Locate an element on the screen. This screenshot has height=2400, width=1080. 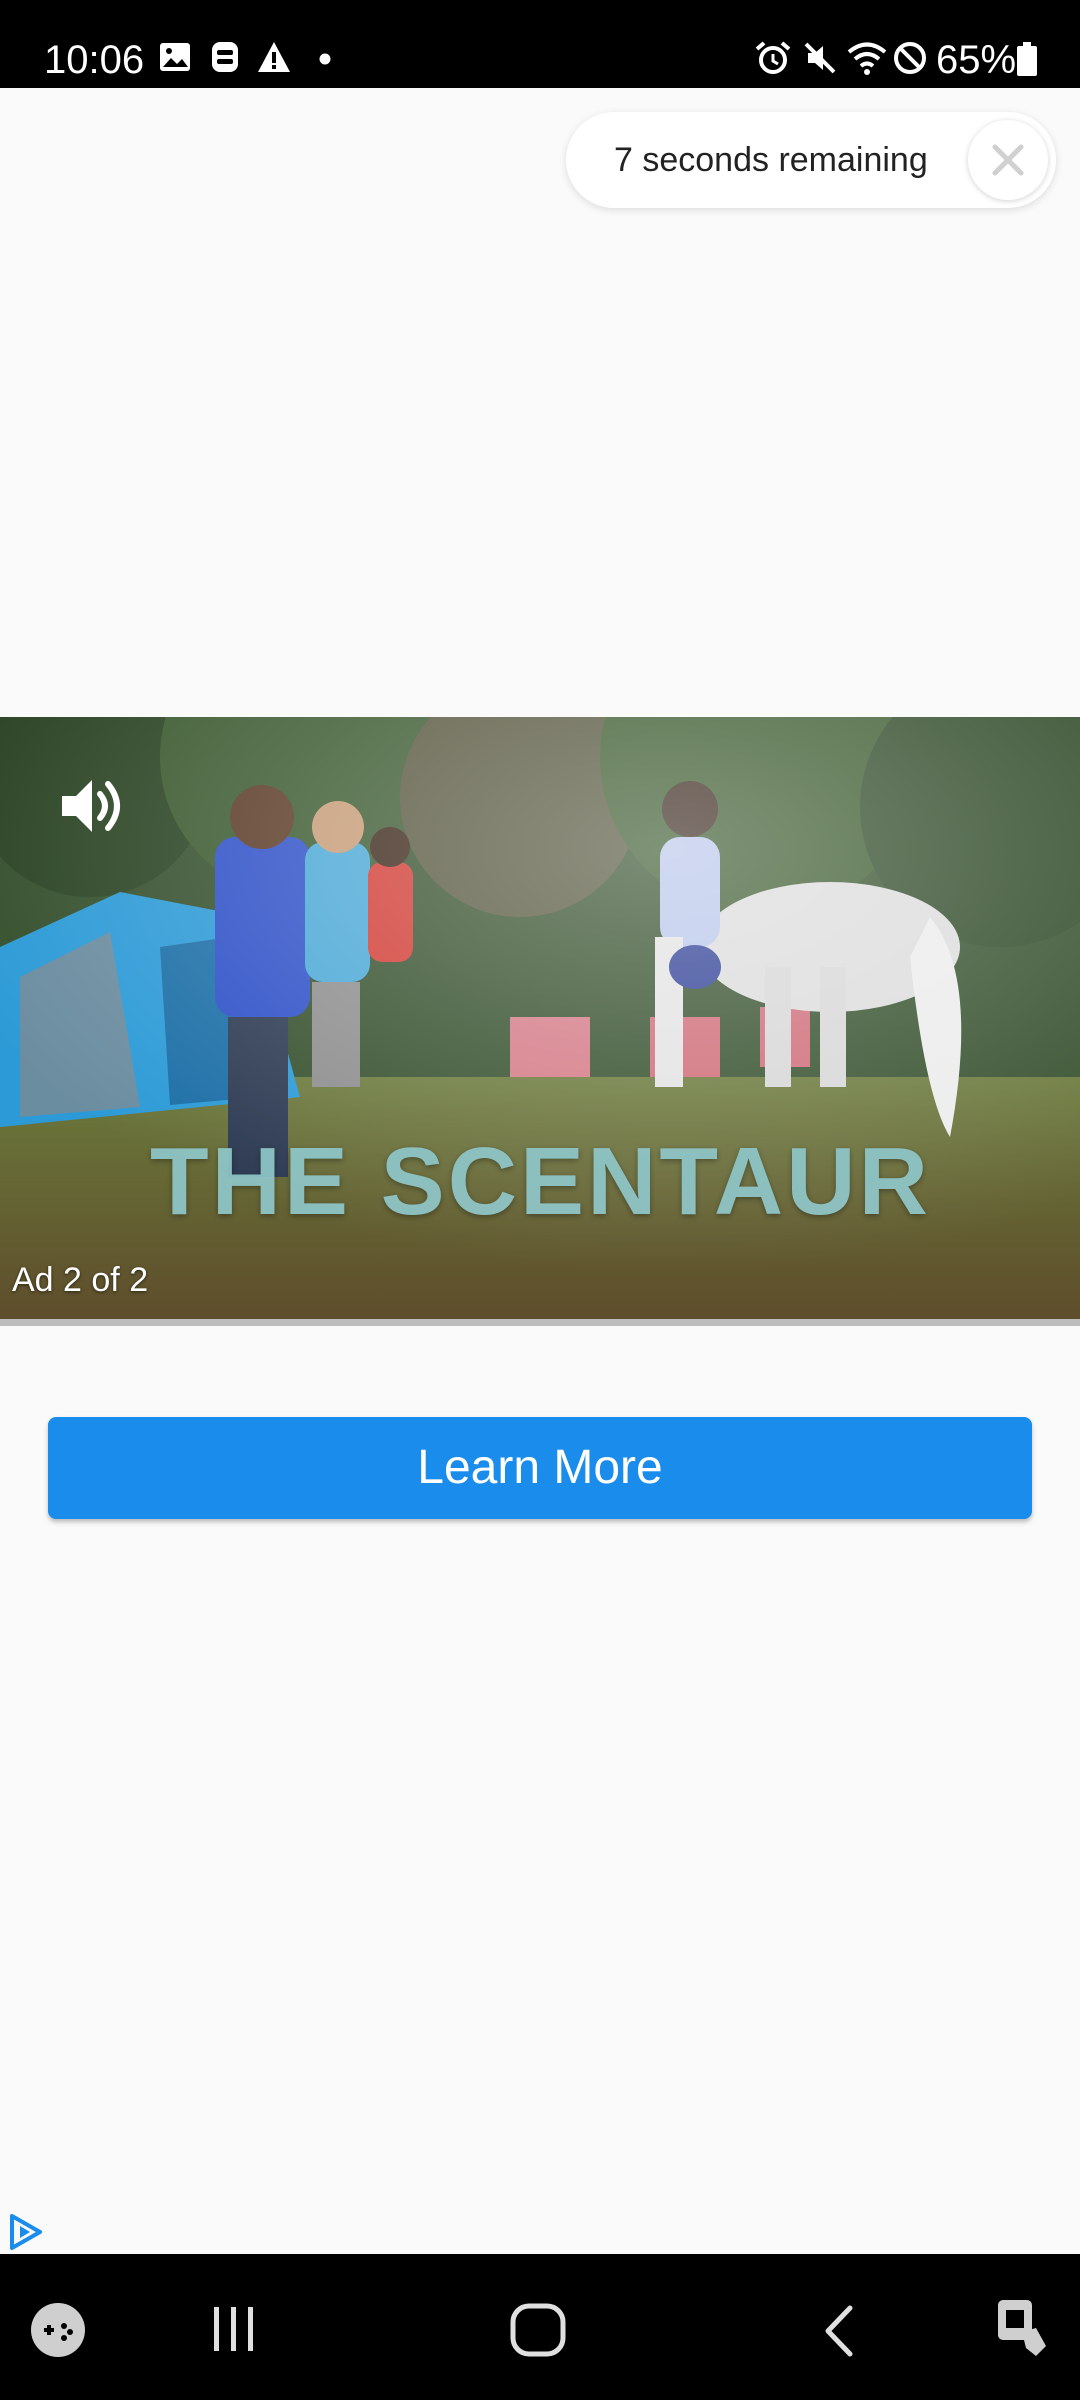
alarm-icon is located at coordinates (773, 57).